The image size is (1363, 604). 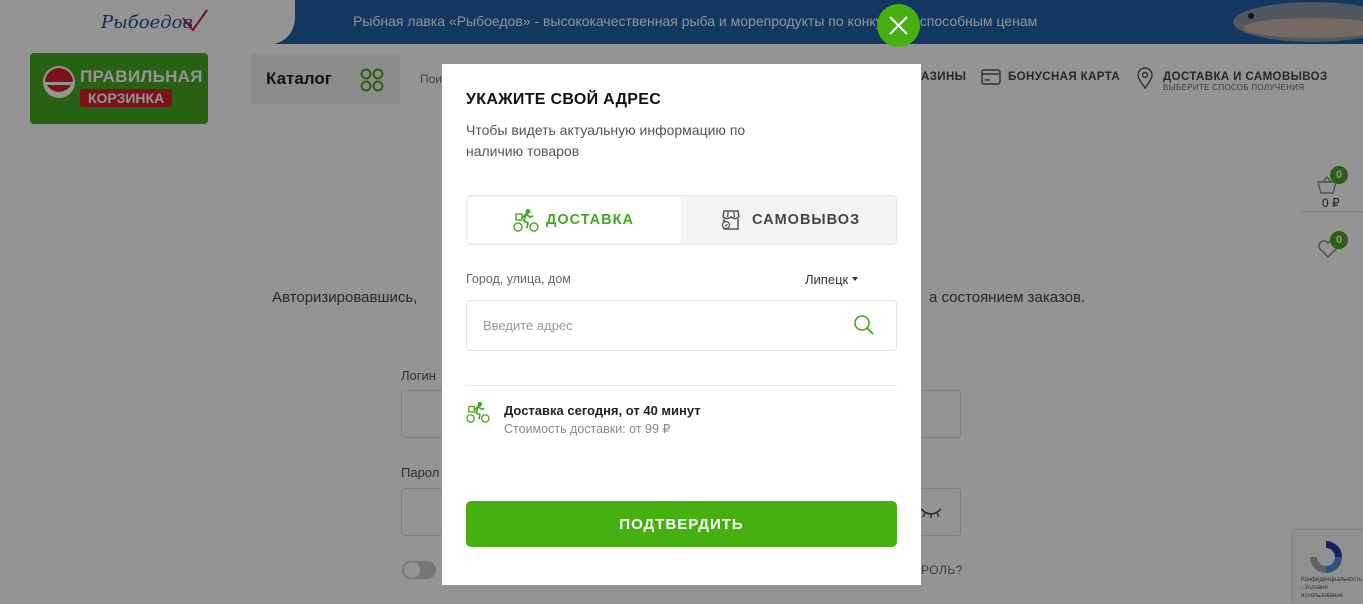 I want to click on modal-title: УКАЖИТЕ СВОЙ АДРЕС, so click(x=564, y=99).